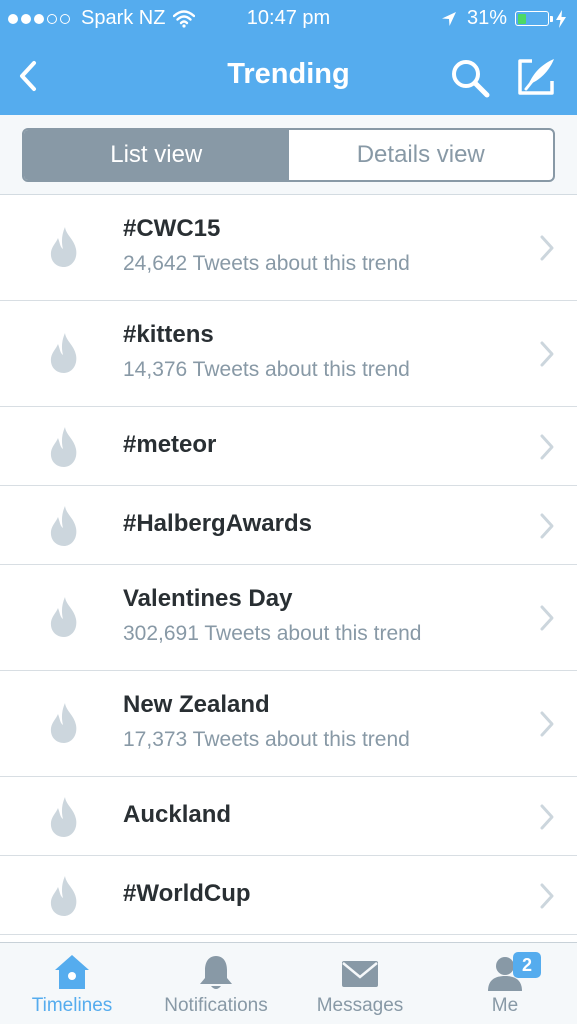 This screenshot has height=1025, width=577. Describe the element at coordinates (505, 1005) in the screenshot. I see `tab-label: Me` at that location.